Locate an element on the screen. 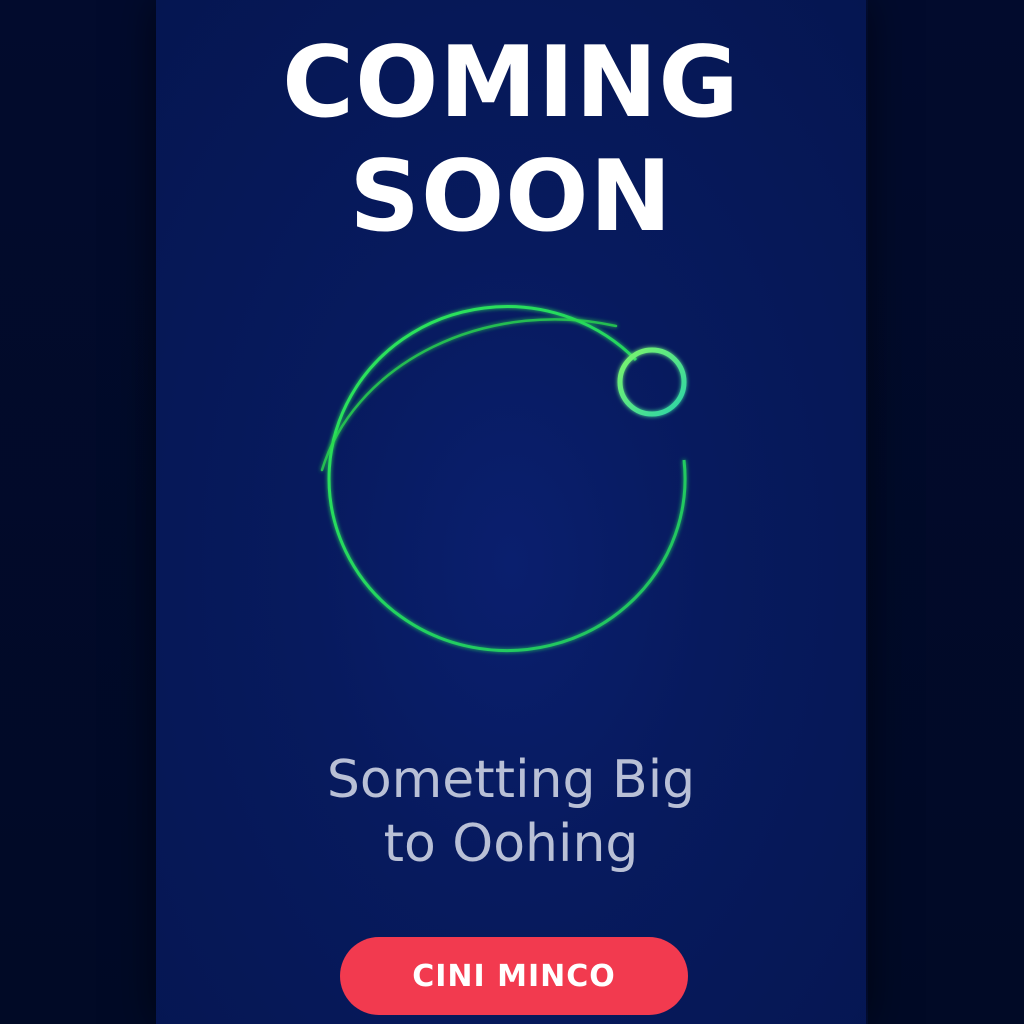  notify-button: CINI MINCO is located at coordinates (514, 976).